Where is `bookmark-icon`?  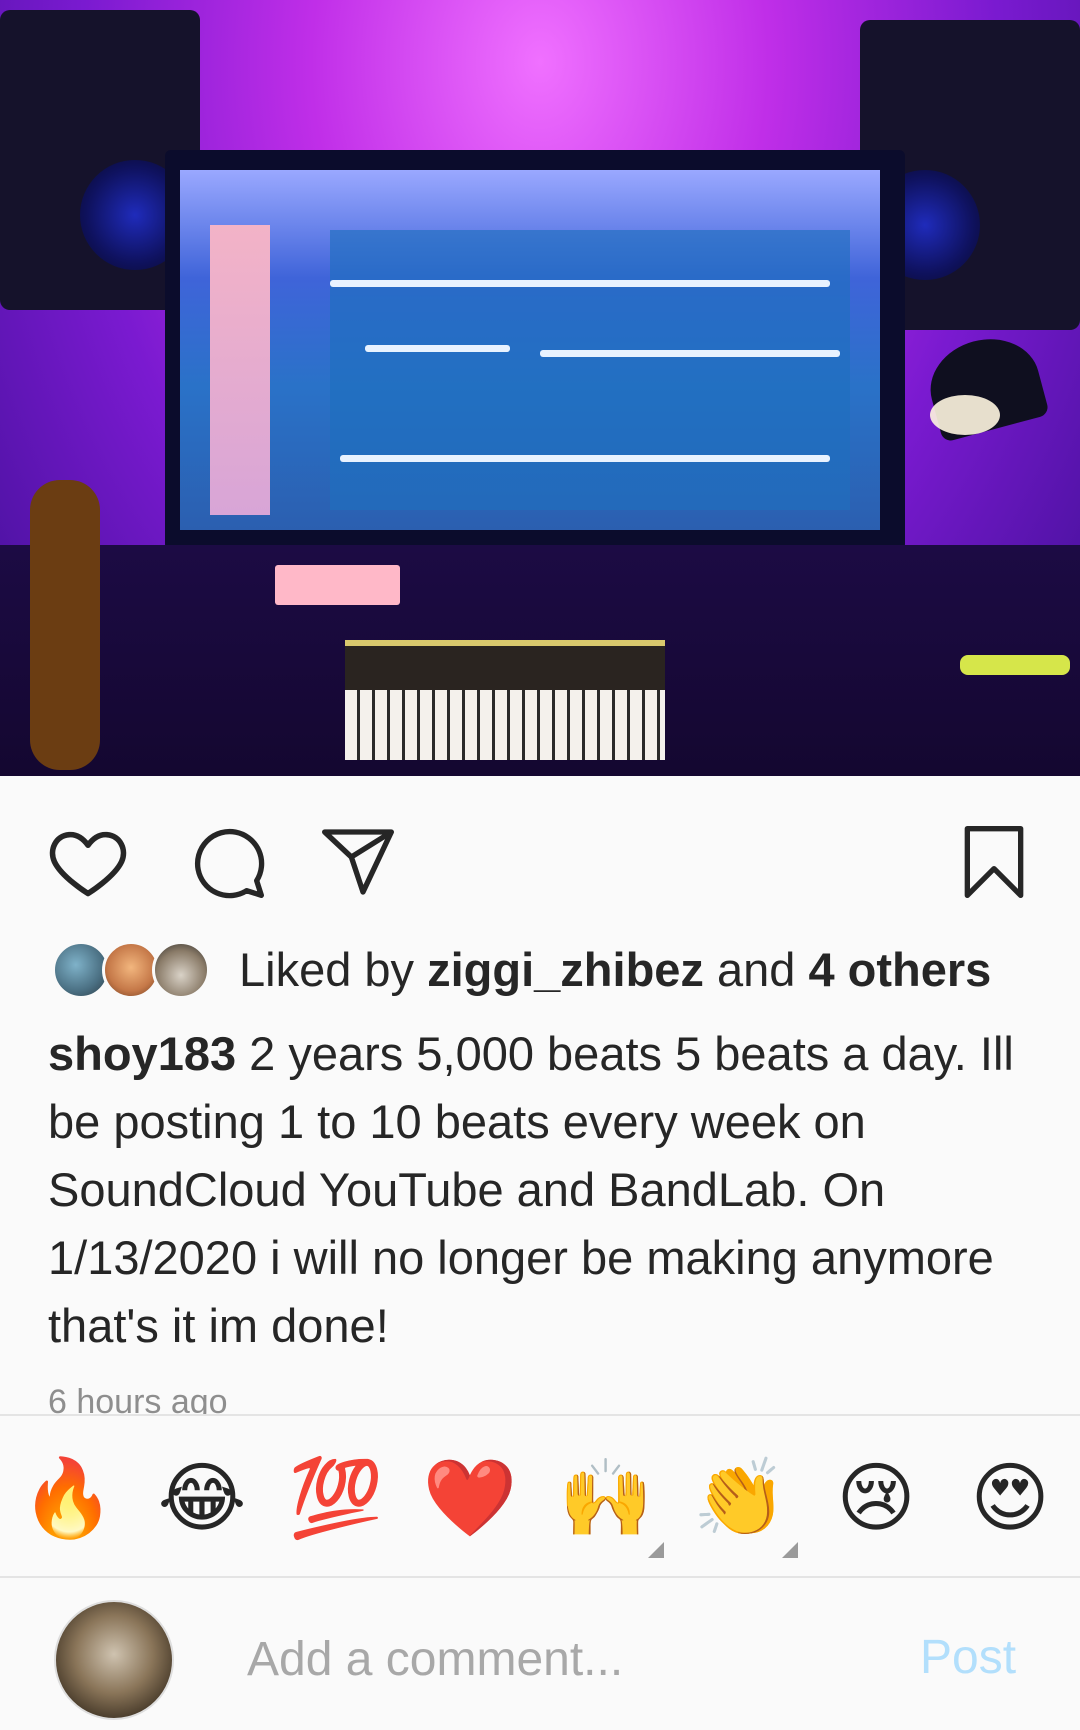
bookmark-icon is located at coordinates (994, 862).